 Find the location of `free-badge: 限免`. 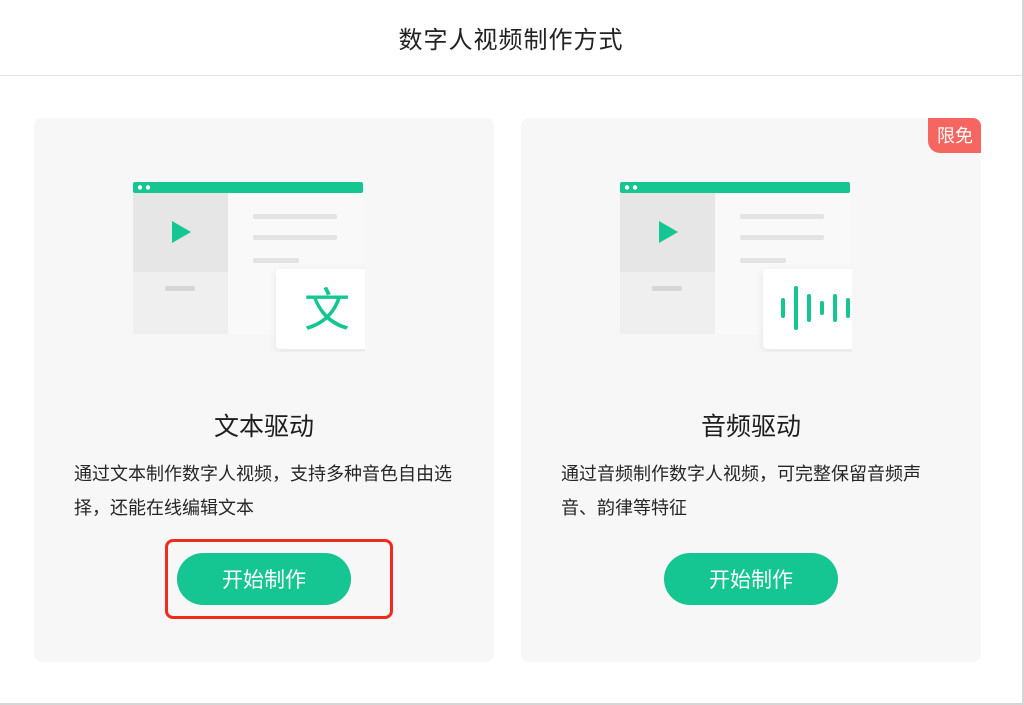

free-badge: 限免 is located at coordinates (954, 135).